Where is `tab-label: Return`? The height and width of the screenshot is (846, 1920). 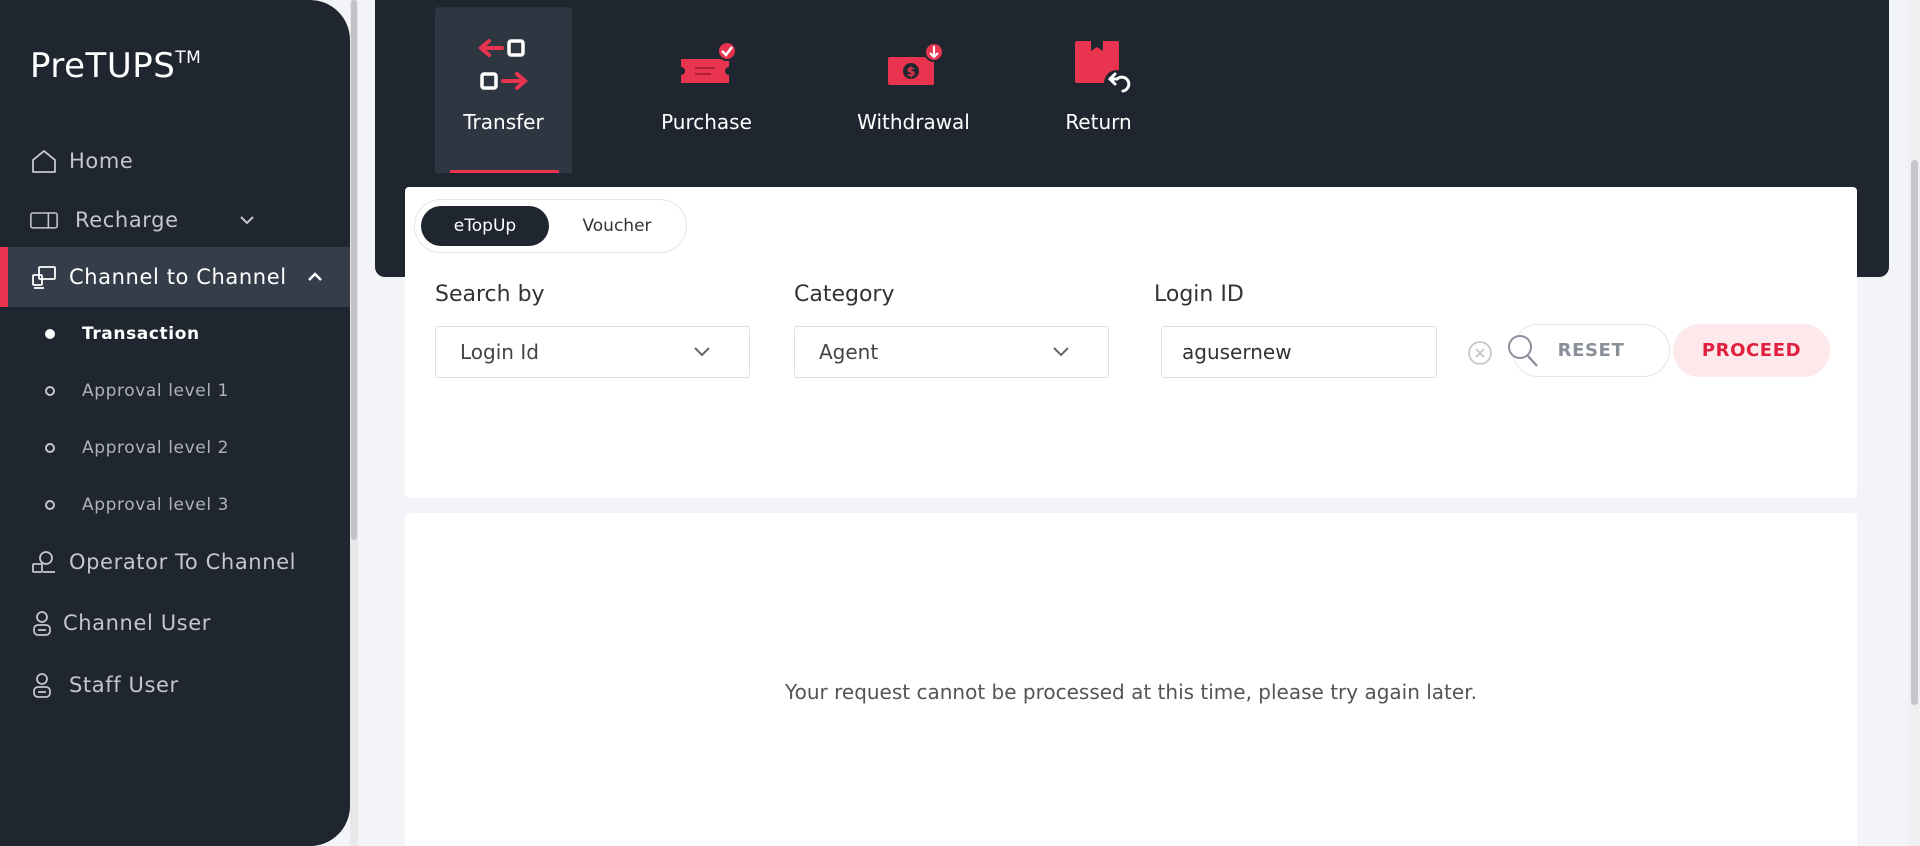 tab-label: Return is located at coordinates (1098, 122).